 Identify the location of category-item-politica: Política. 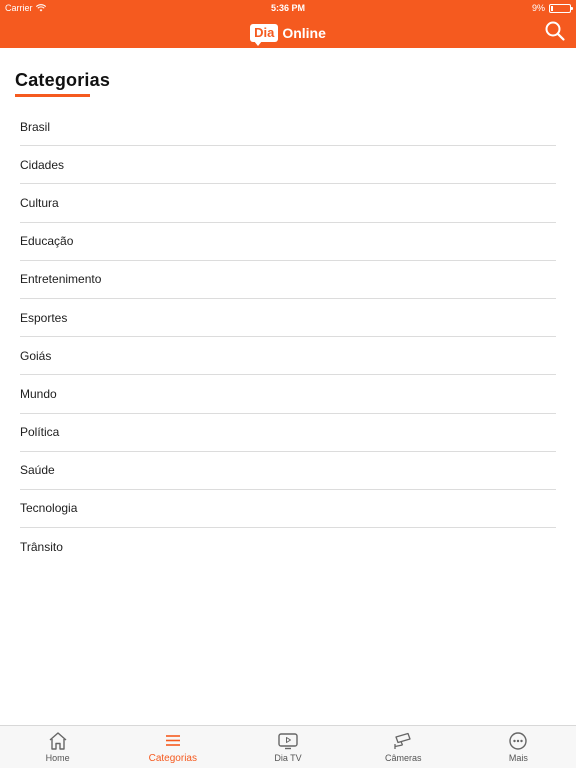
(288, 433).